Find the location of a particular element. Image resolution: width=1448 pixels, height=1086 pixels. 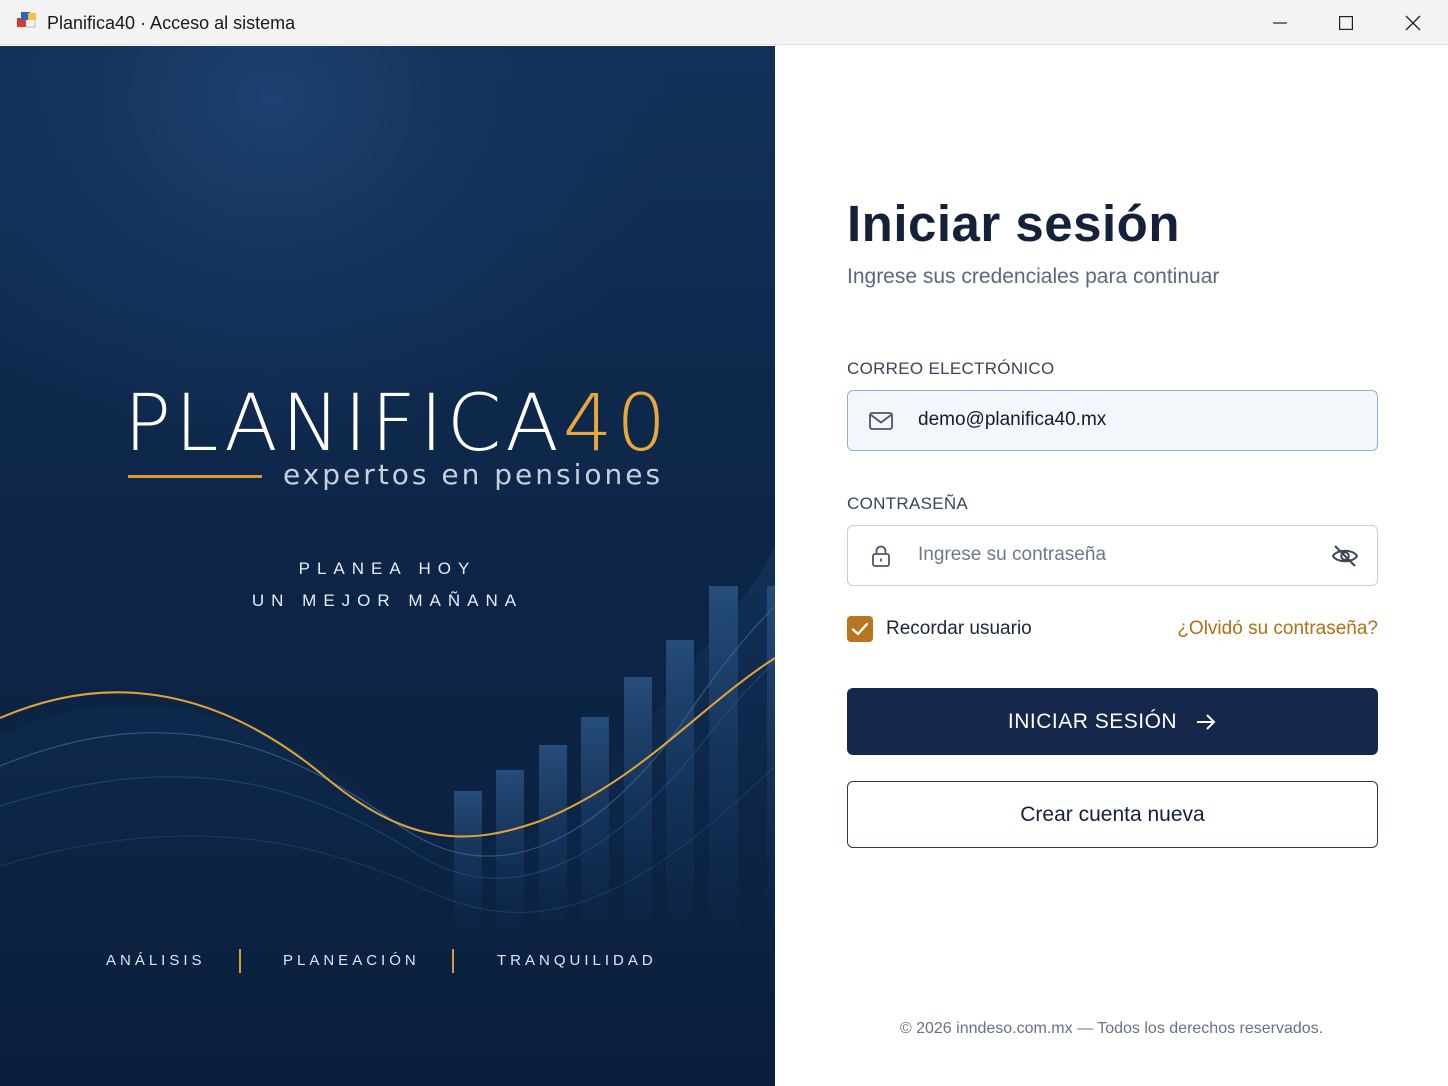

login-subtitle: Ingrese sus credenciales para continuar is located at coordinates (1033, 276).